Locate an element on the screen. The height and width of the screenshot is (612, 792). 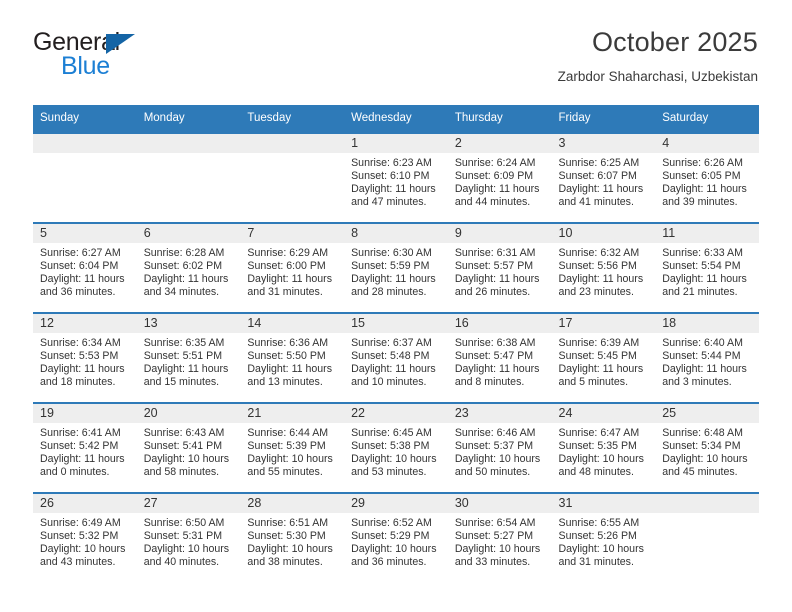
daylight-text-line2: and 3 minutes. is located at coordinates (697, 381).